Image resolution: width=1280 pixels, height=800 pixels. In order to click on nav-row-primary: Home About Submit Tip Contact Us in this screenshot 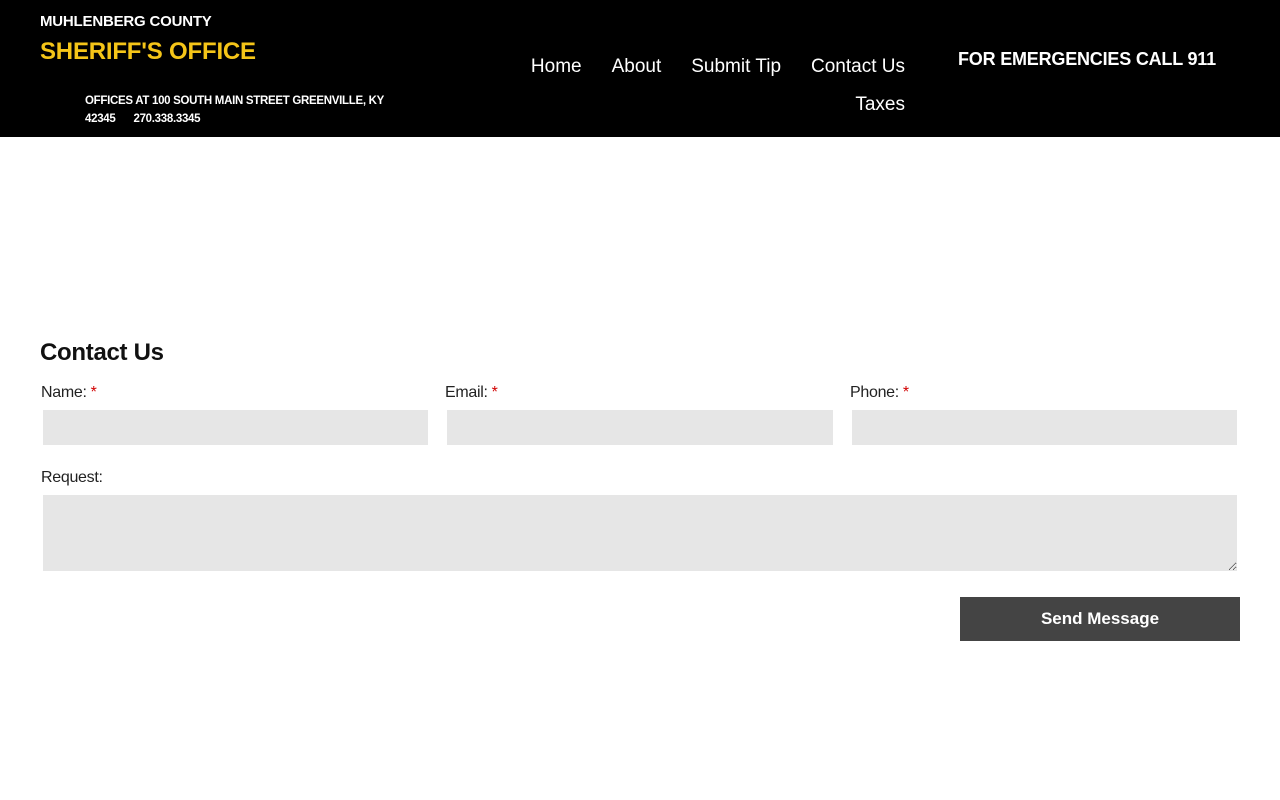, I will do `click(705, 67)`.